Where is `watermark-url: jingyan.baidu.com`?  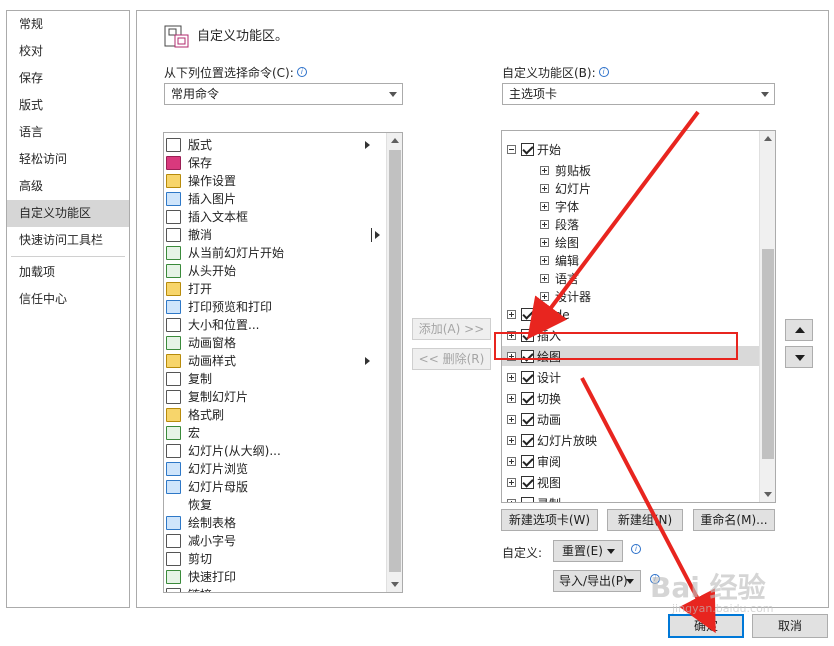 watermark-url: jingyan.baidu.com is located at coordinates (723, 608).